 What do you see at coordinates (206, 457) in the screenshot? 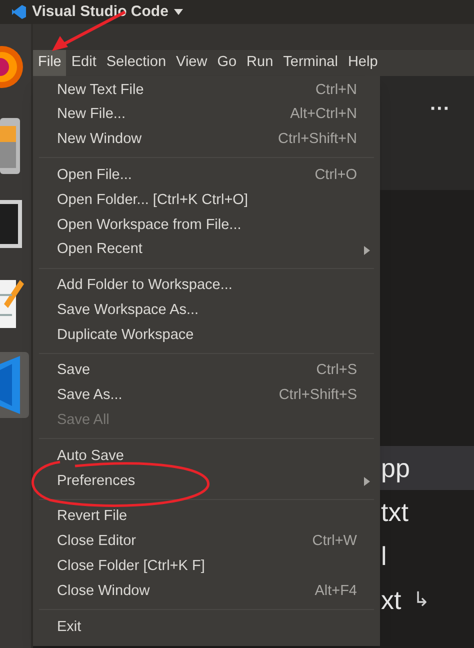
I see `menu-item: Auto Save` at bounding box center [206, 457].